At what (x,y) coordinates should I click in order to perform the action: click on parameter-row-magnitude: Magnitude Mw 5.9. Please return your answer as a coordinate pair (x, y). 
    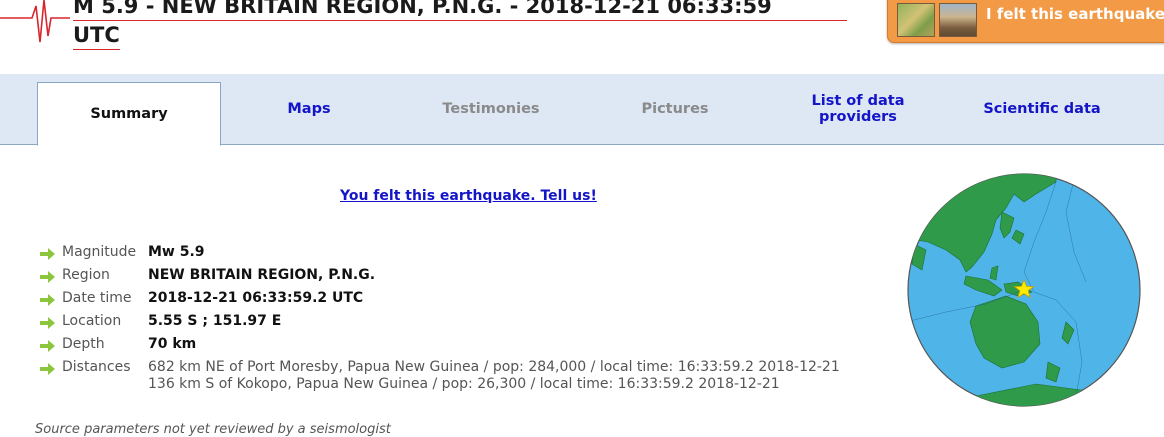
    Looking at the image, I should click on (440, 255).